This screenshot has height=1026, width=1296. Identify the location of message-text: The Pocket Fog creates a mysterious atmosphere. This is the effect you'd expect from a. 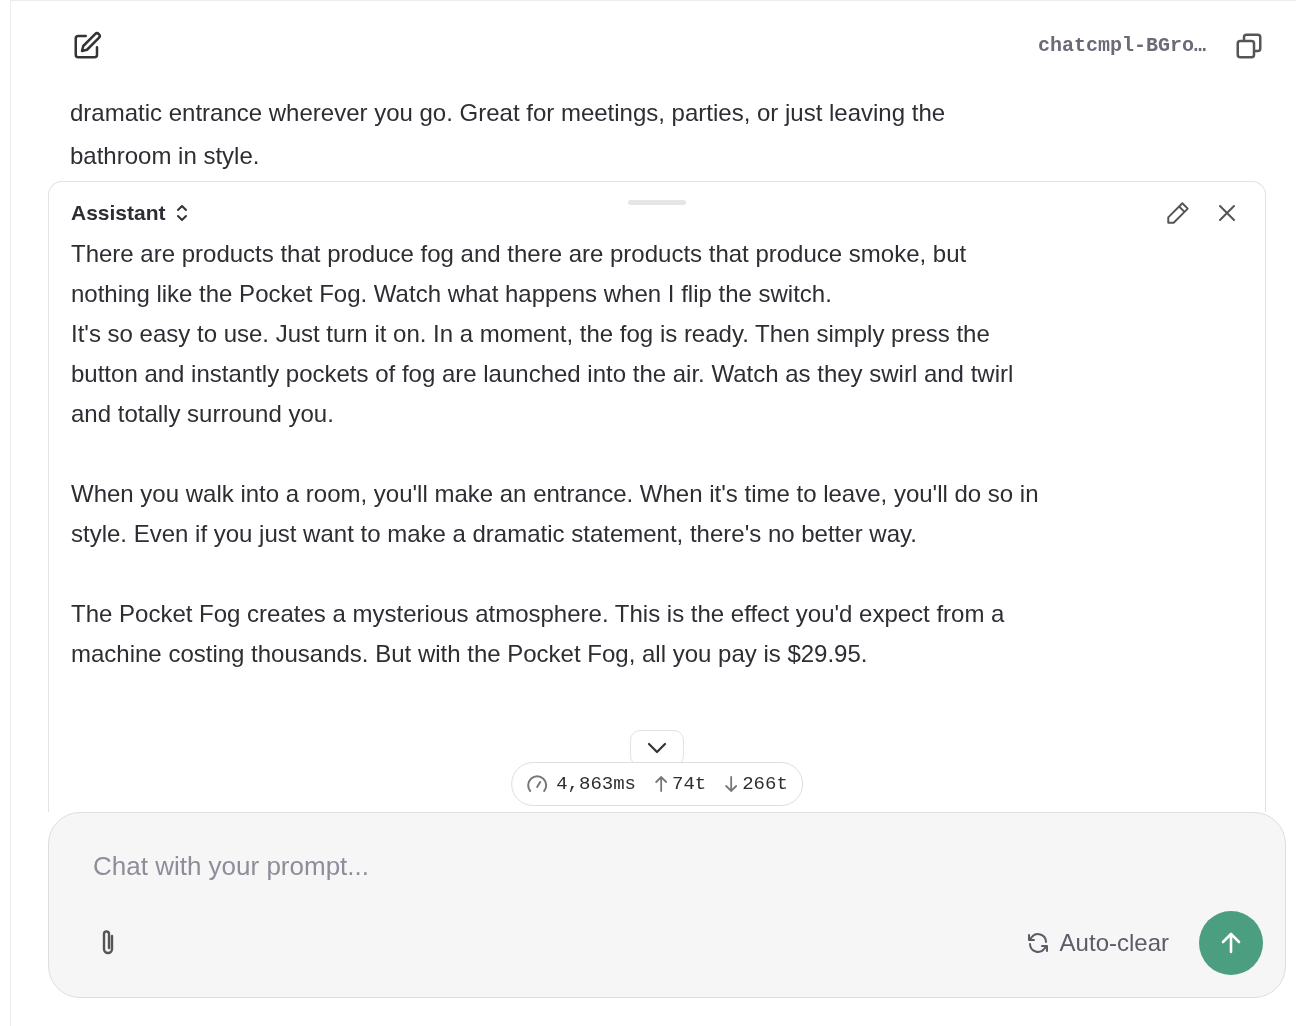
(538, 614).